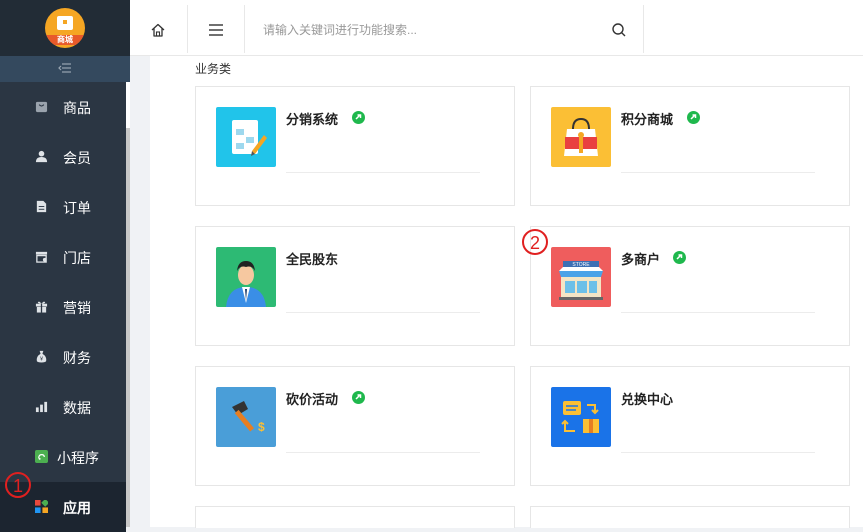 This screenshot has width=863, height=532. I want to click on app-card-bargain: $ 砍价活动, so click(355, 426).